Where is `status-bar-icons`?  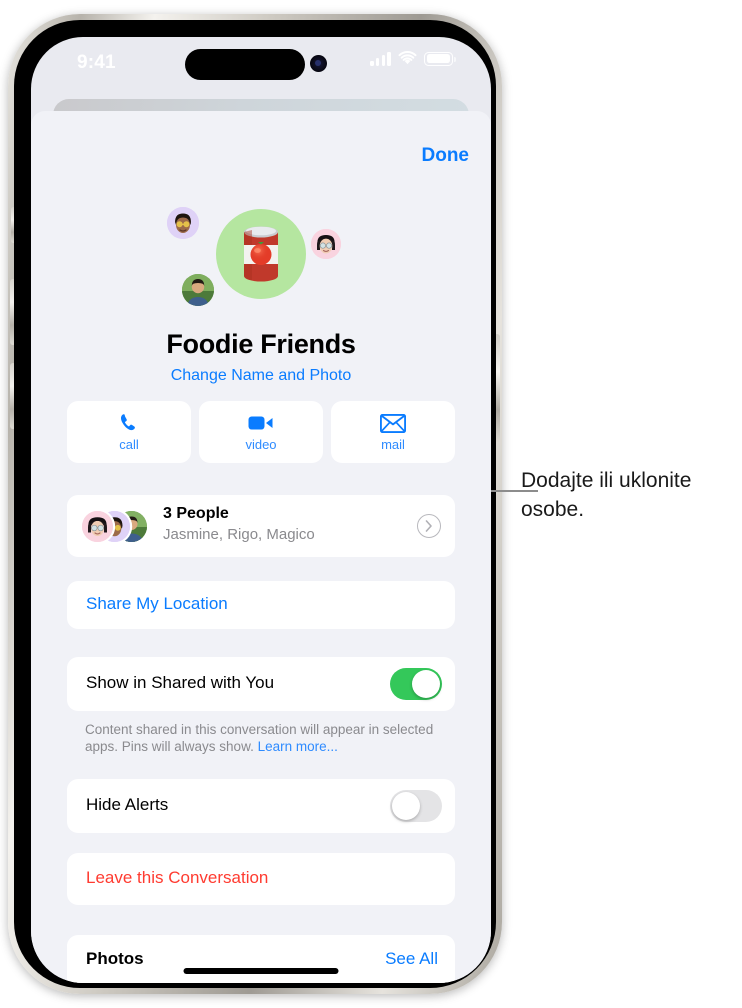 status-bar-icons is located at coordinates (413, 58).